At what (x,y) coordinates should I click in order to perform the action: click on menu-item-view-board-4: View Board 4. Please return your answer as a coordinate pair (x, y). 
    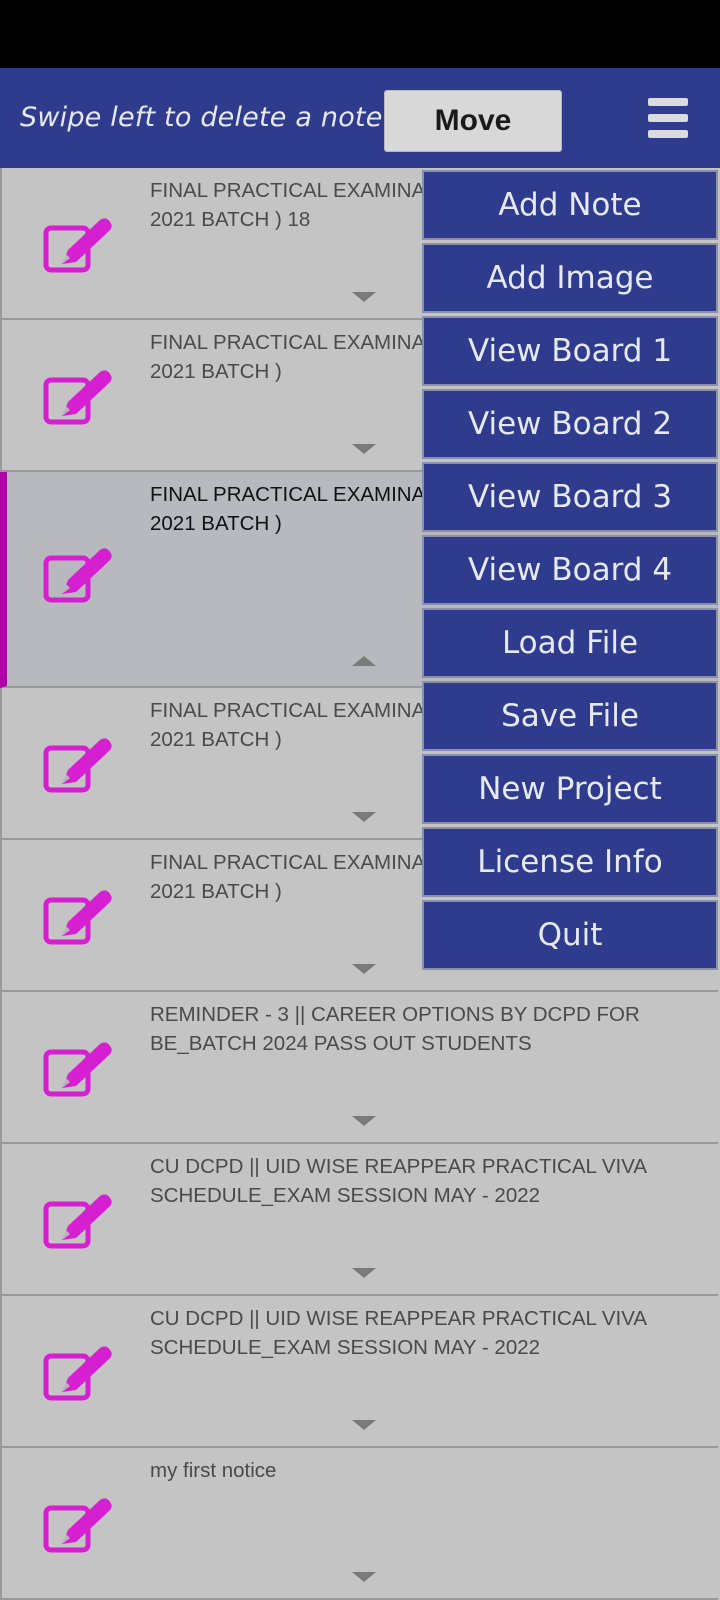
    Looking at the image, I should click on (570, 570).